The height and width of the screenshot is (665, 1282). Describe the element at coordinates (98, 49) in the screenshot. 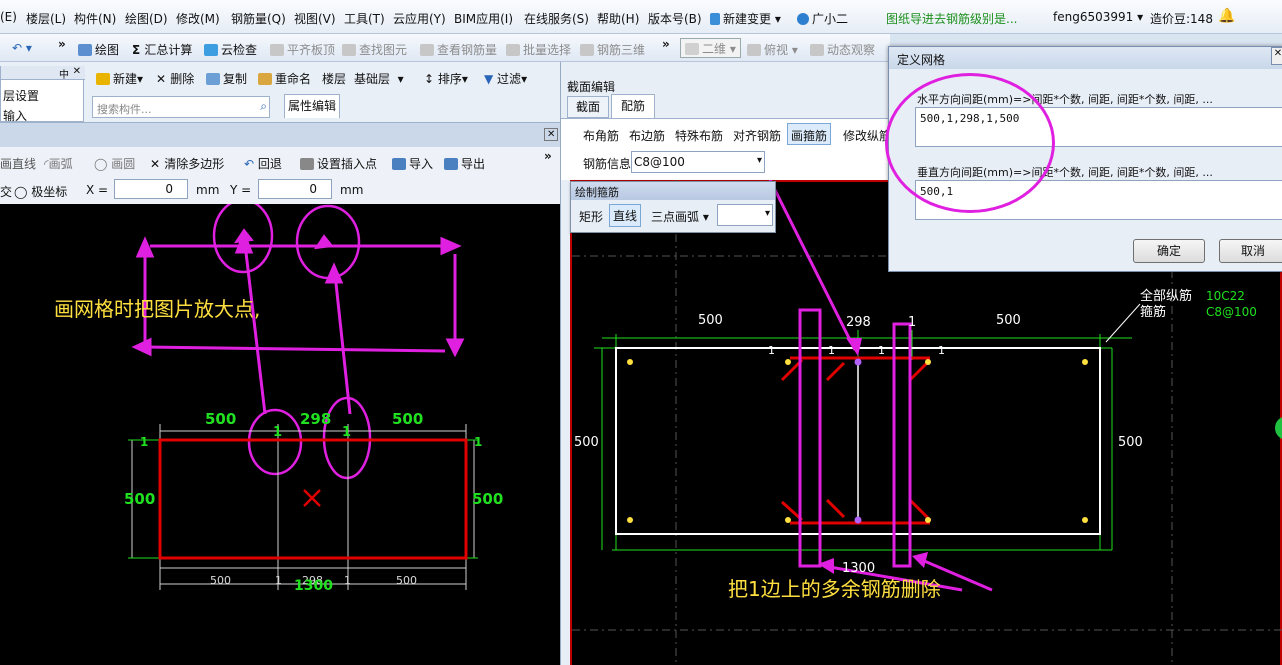

I see `draw-button: 绘图` at that location.